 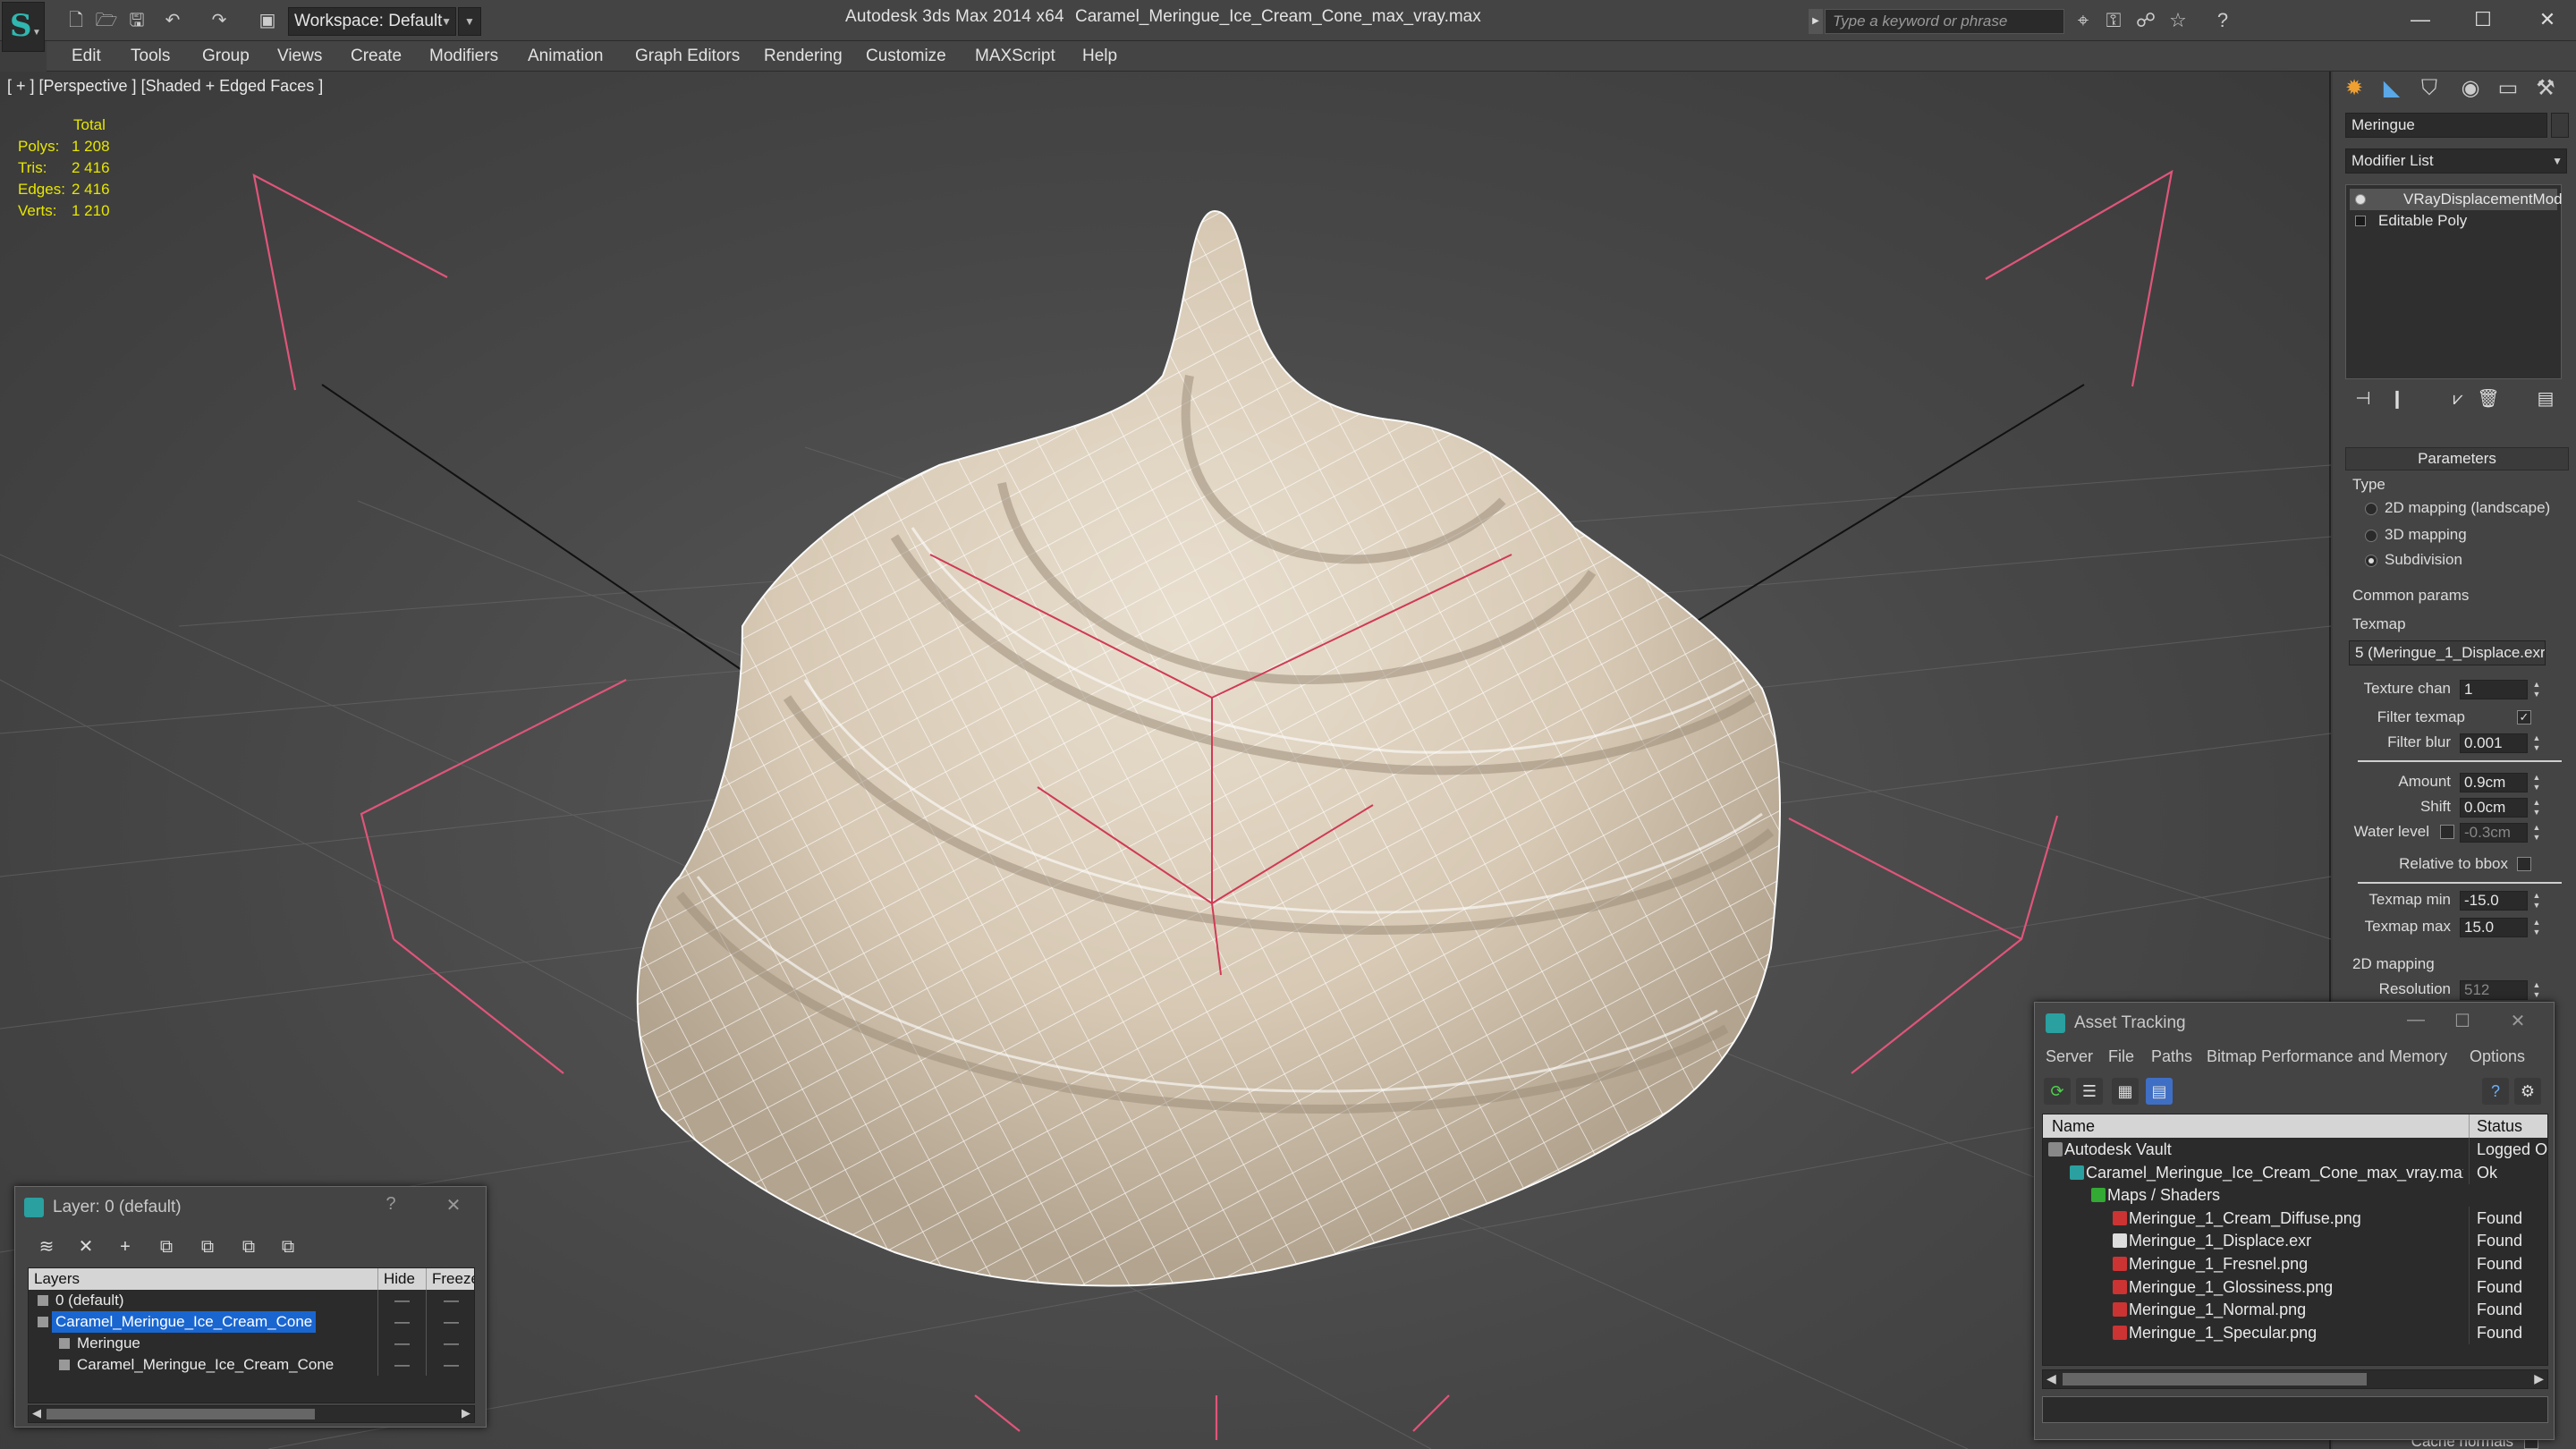 What do you see at coordinates (2458, 399) in the screenshot?
I see `make-unique-icon: ⩗` at bounding box center [2458, 399].